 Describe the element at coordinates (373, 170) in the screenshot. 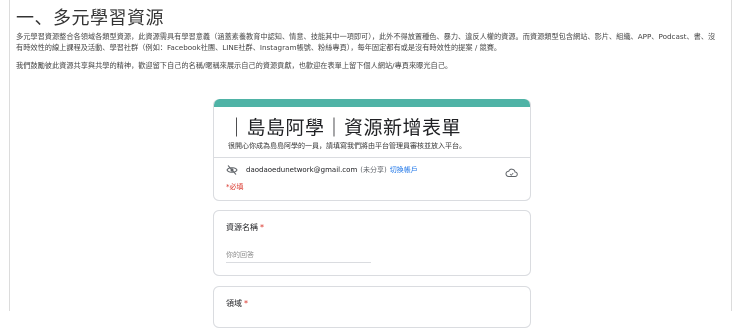

I see `account-share-status: (未分享)` at that location.